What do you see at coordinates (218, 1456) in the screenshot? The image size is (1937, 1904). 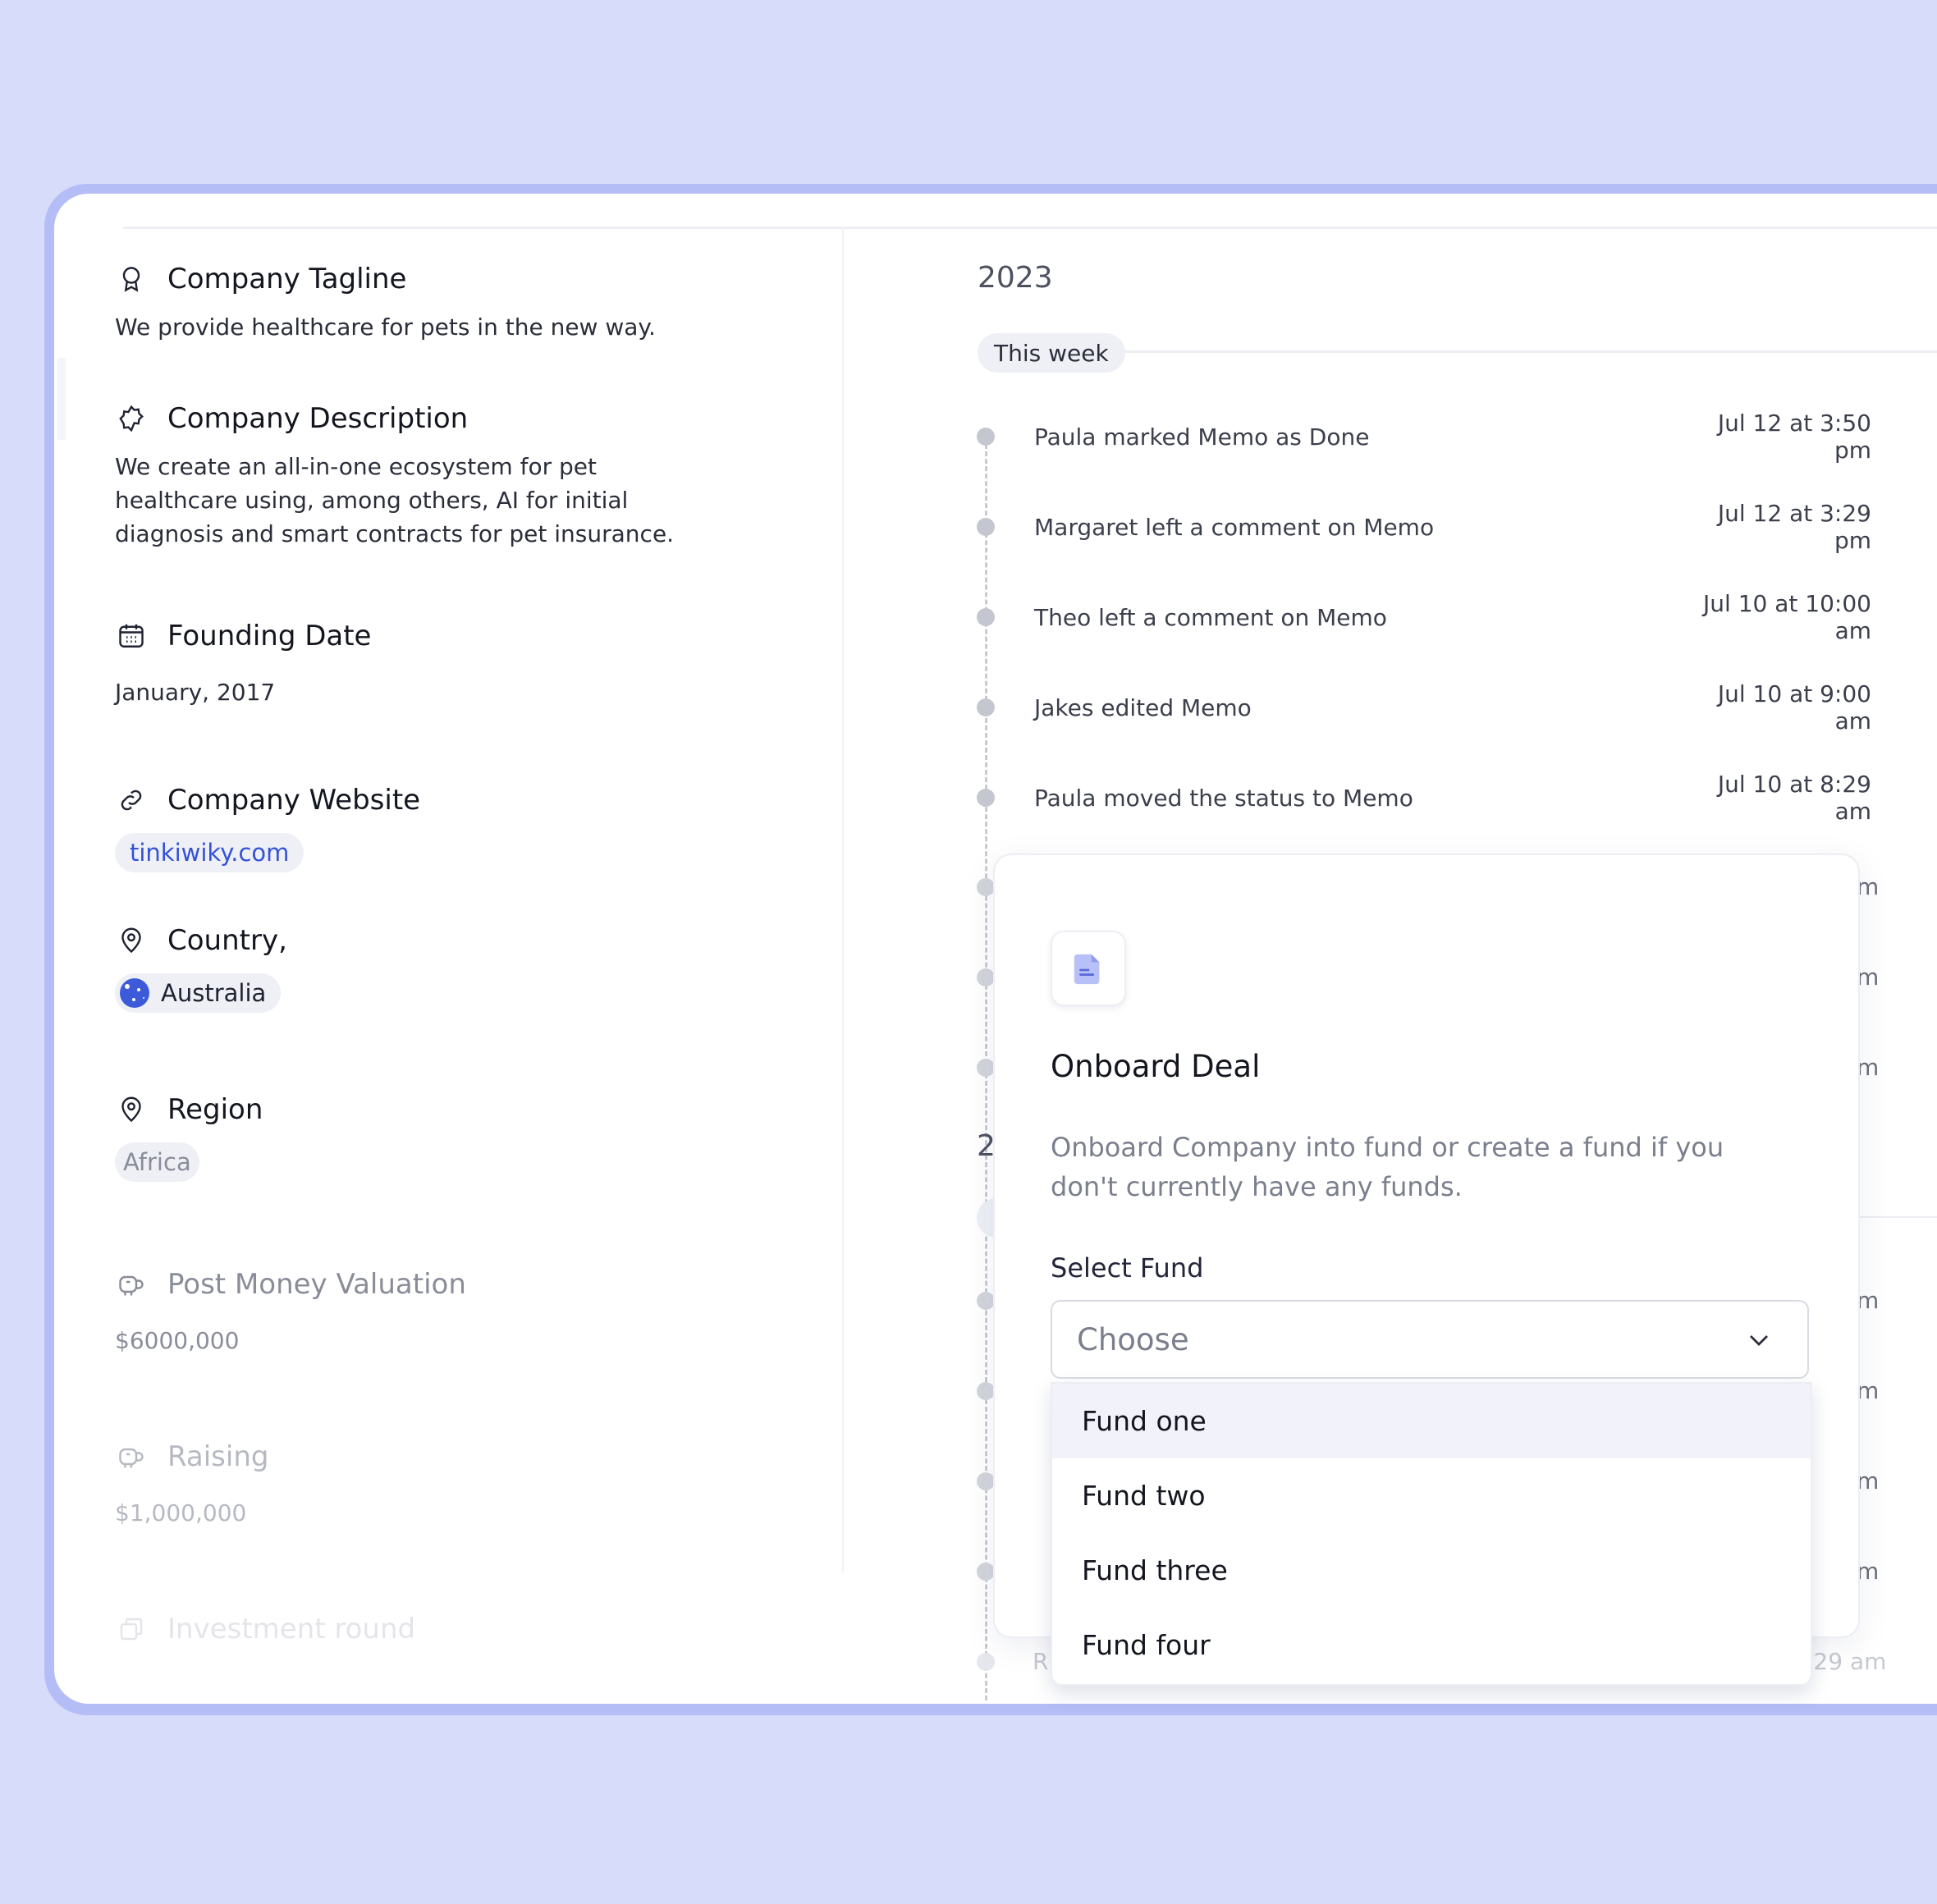 I see `field-title: Raising` at bounding box center [218, 1456].